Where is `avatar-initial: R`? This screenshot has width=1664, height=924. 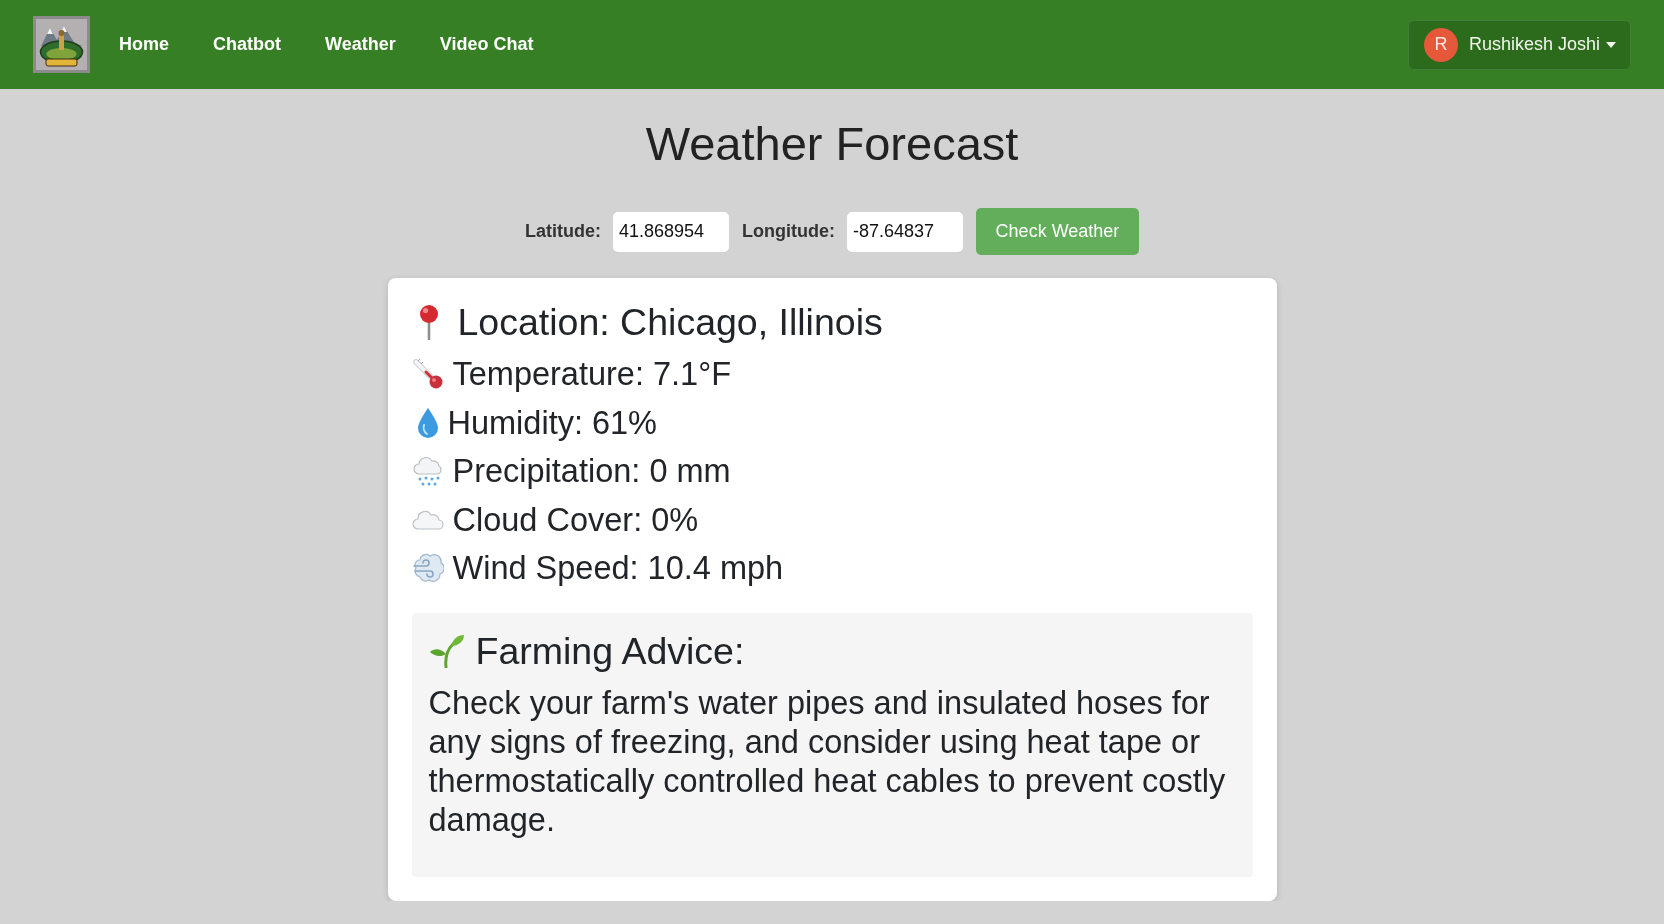
avatar-initial: R is located at coordinates (1440, 44).